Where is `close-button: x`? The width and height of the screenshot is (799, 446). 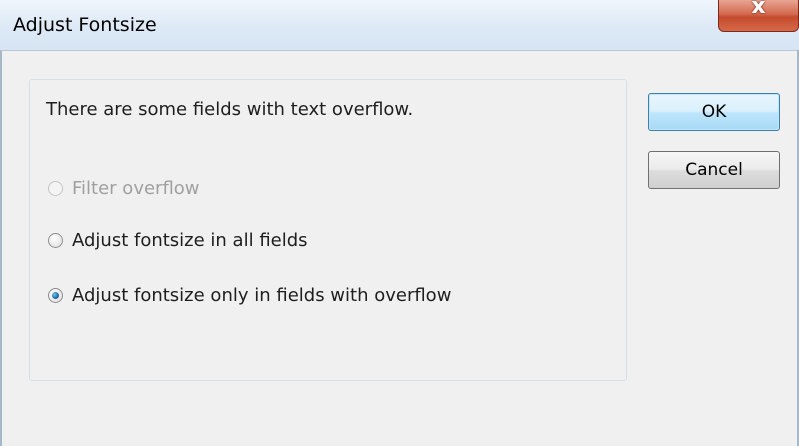
close-button: x is located at coordinates (758, 16).